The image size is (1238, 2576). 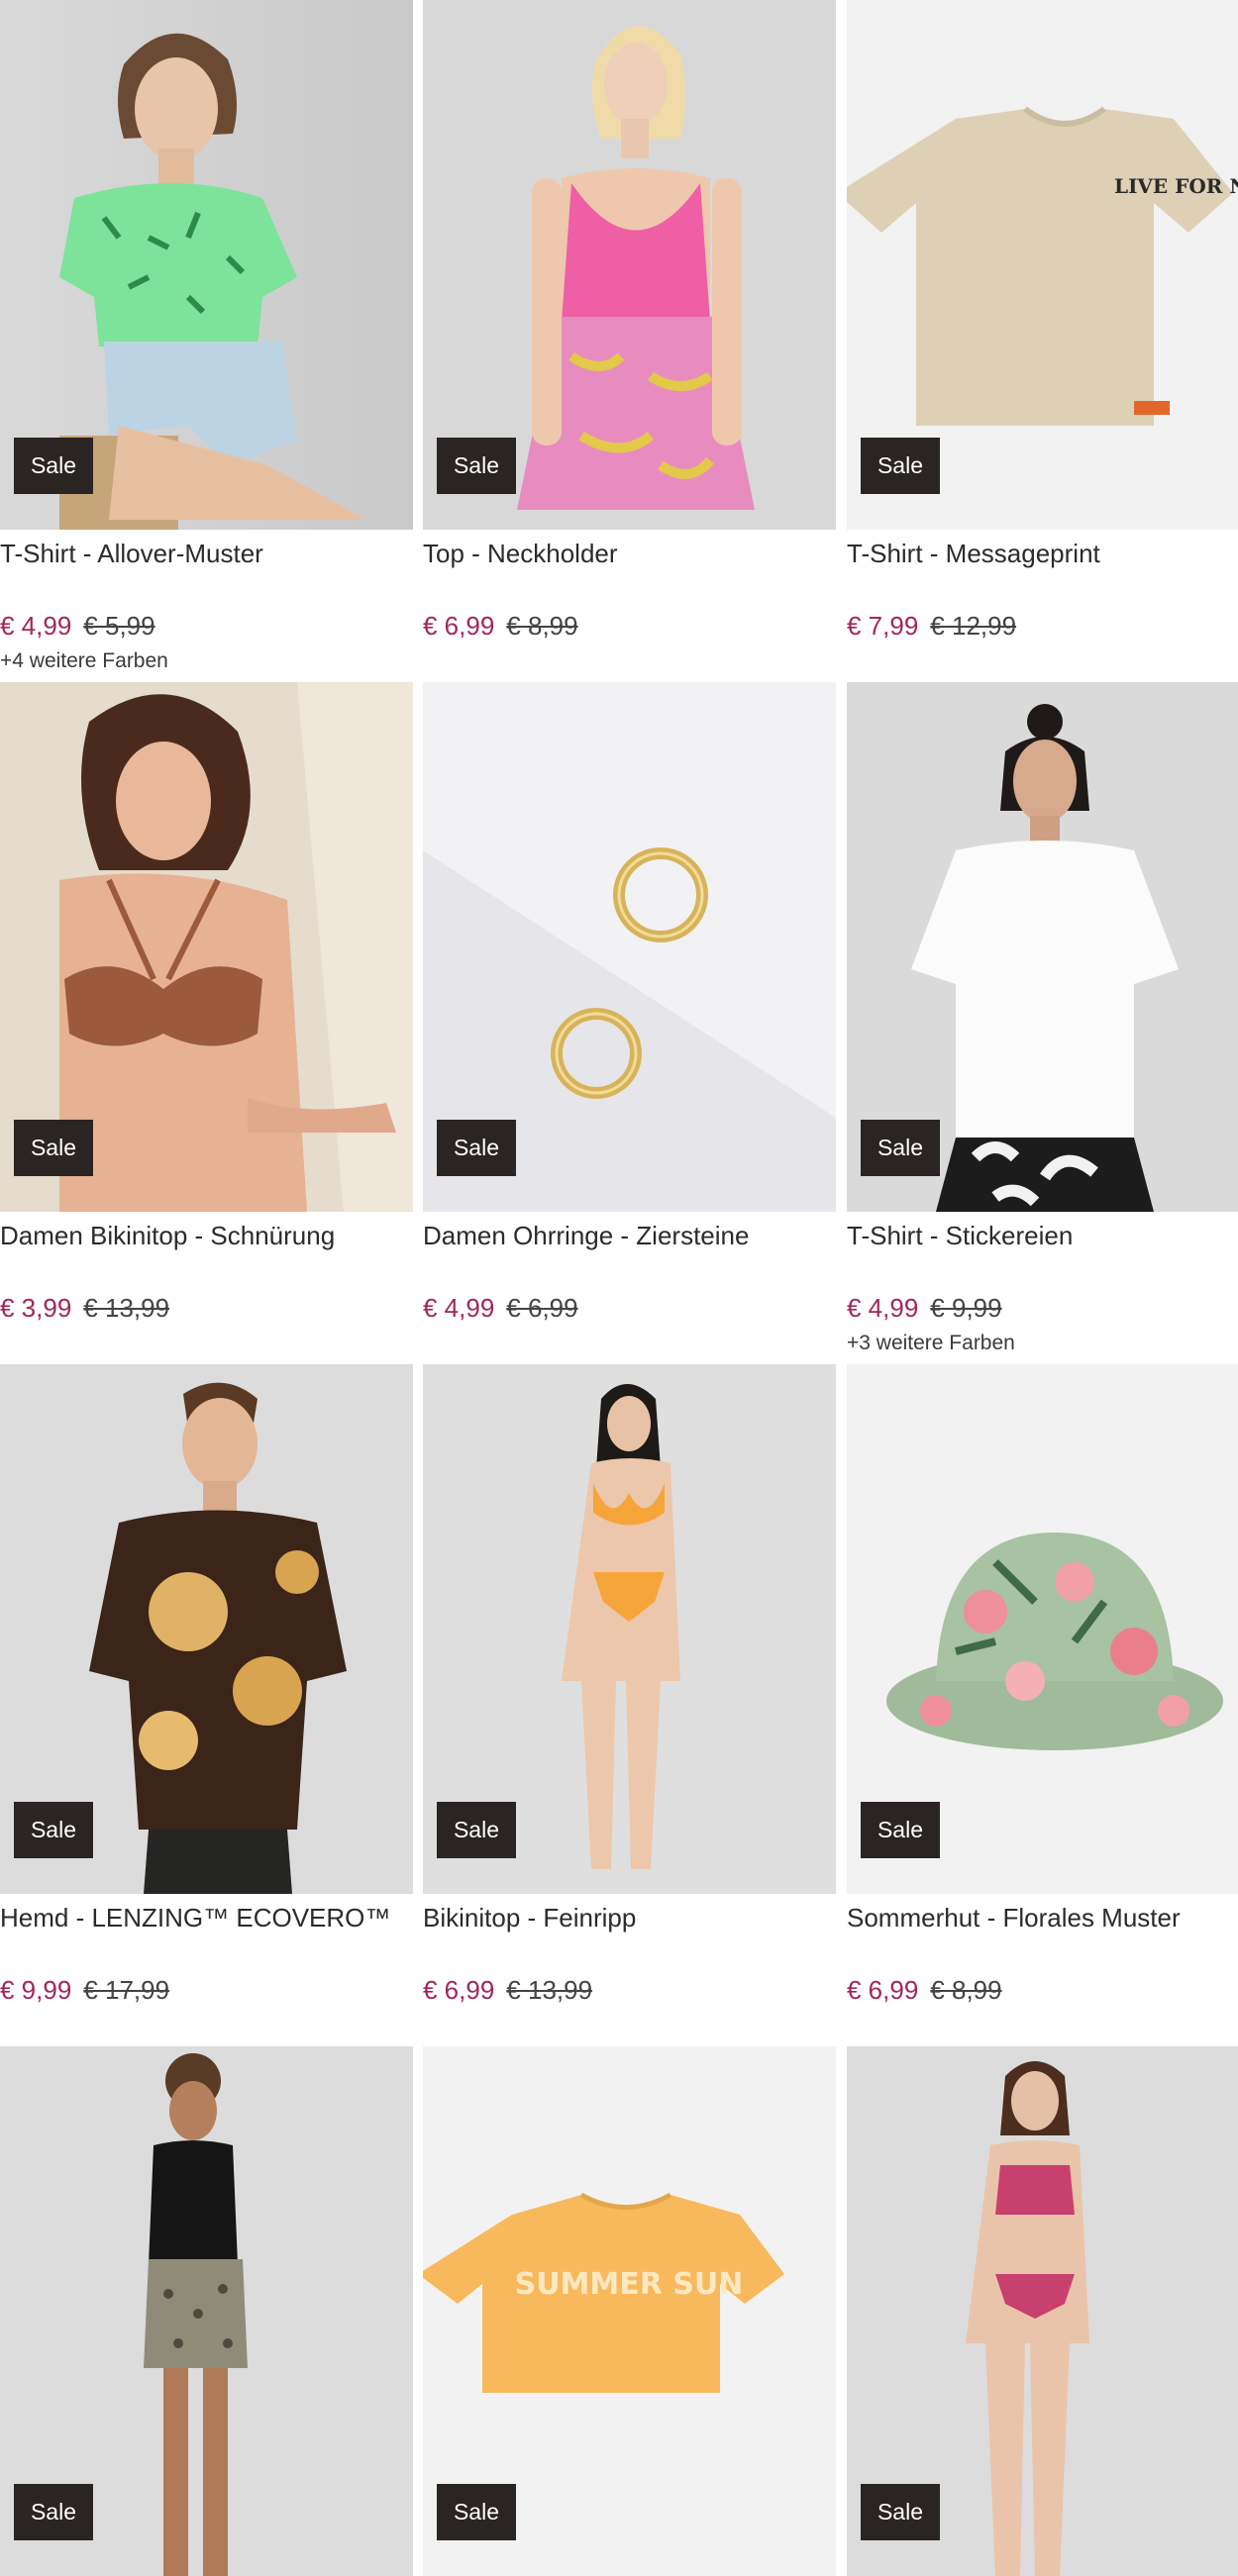 What do you see at coordinates (84, 661) in the screenshot?
I see `more-colors-link: +4 weitere Farben` at bounding box center [84, 661].